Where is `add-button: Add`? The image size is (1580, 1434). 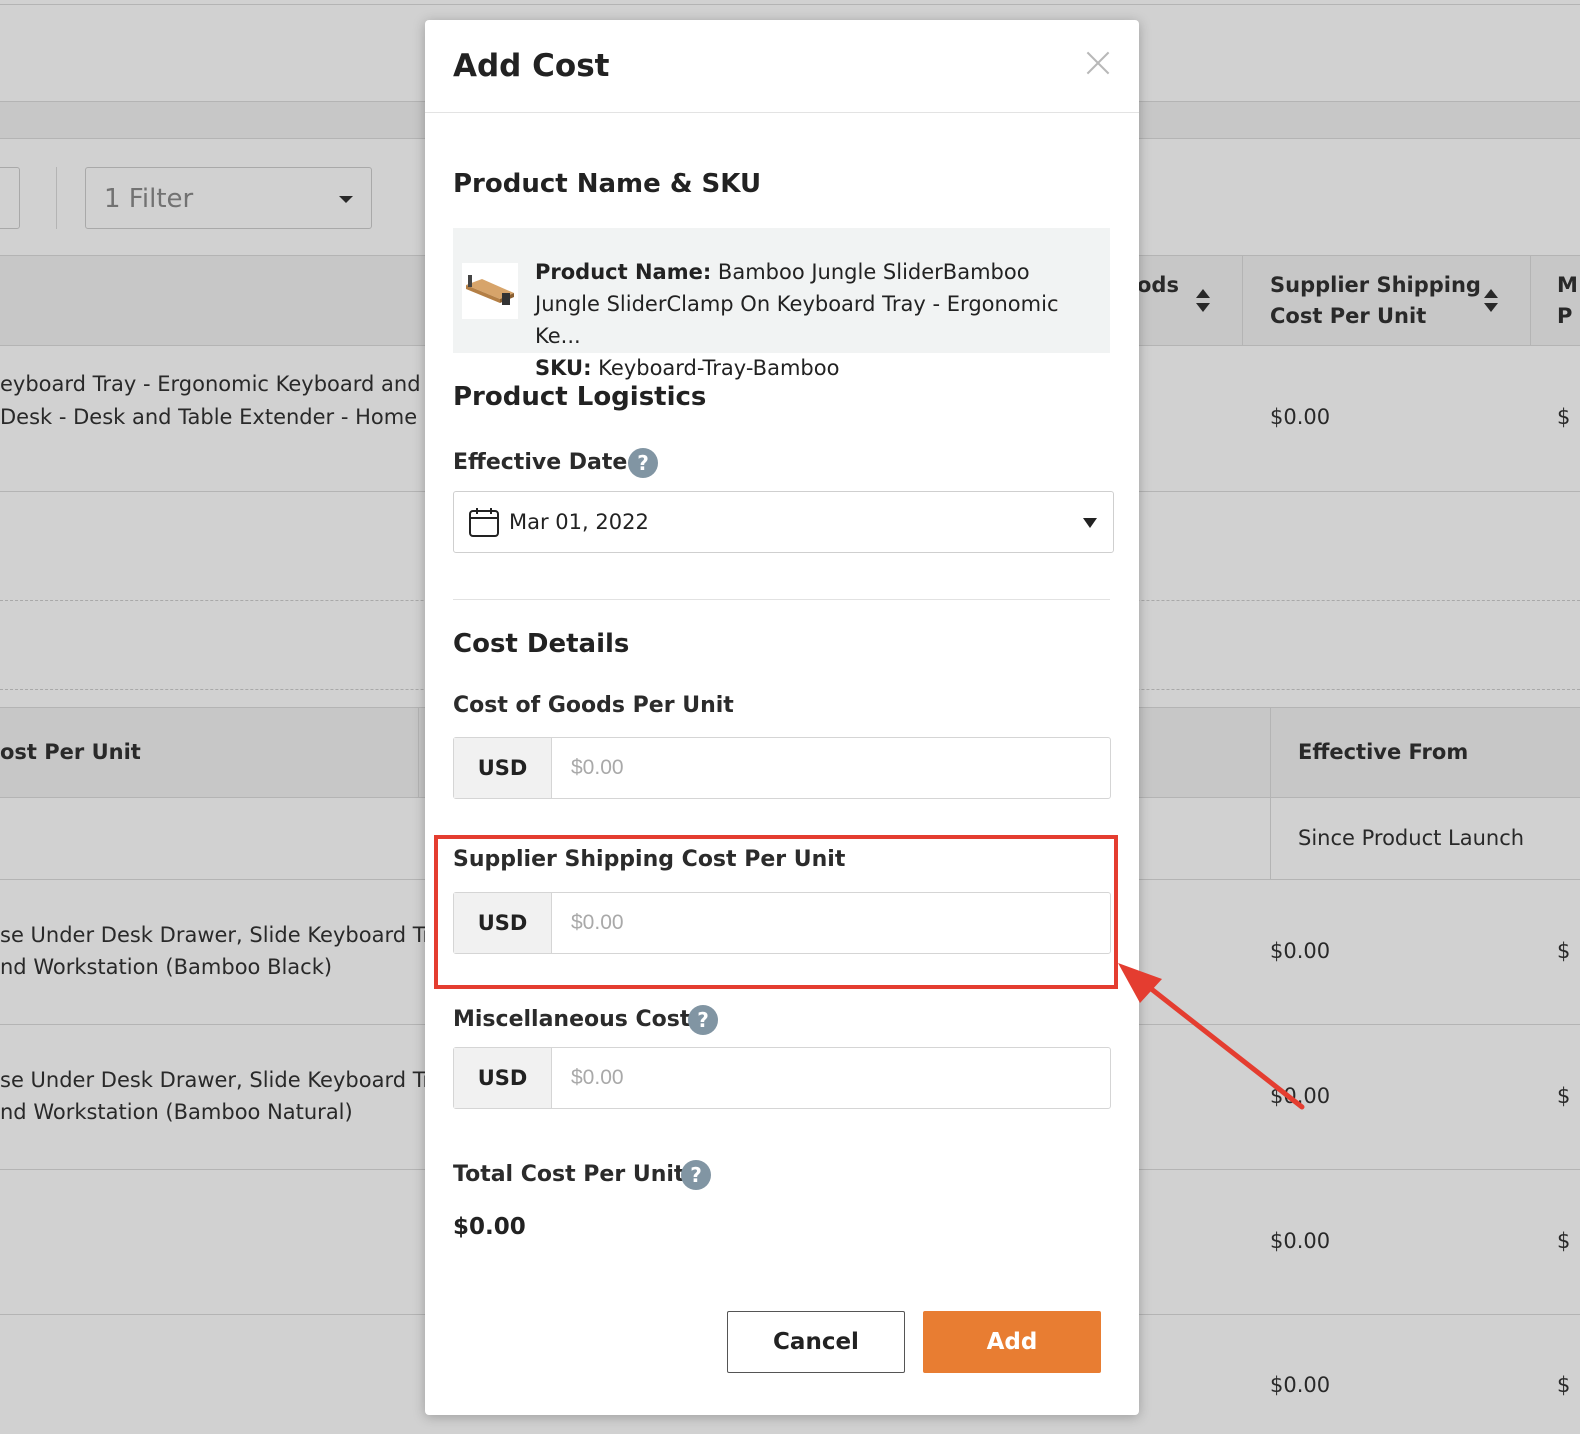 add-button: Add is located at coordinates (1012, 1342).